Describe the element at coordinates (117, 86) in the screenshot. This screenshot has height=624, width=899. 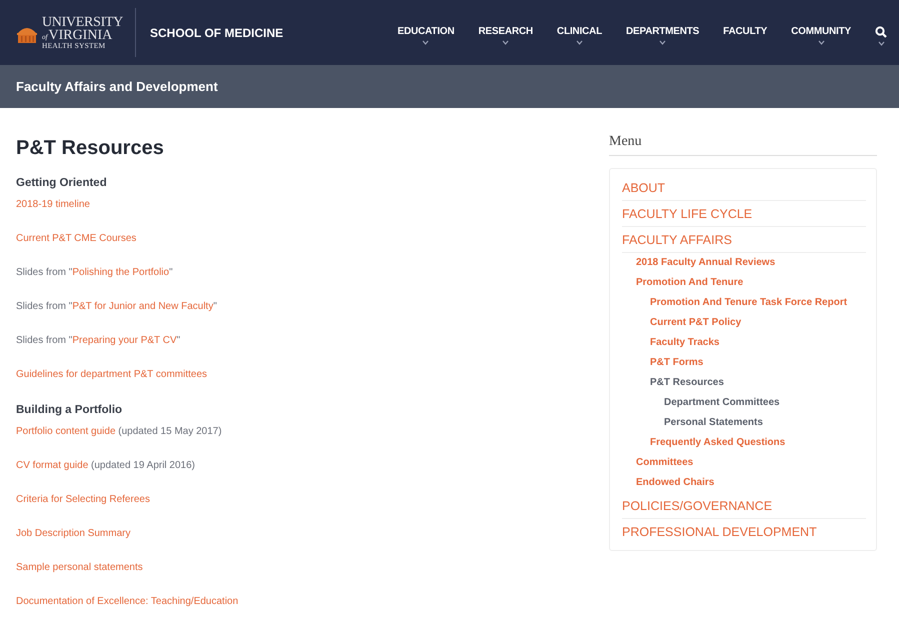
I see `section-title: Faculty Affairs and Development` at that location.